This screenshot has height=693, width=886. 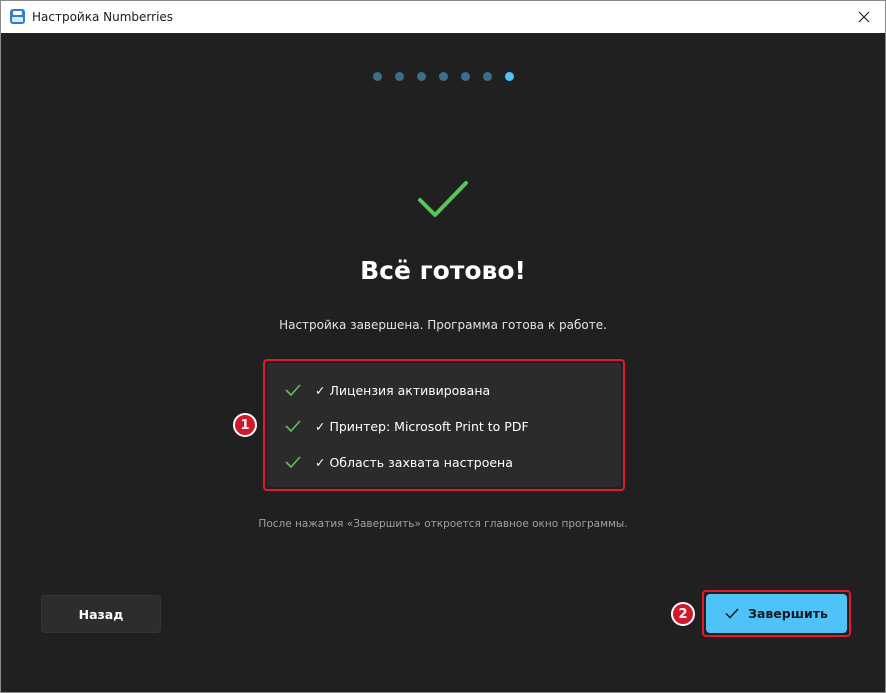 I want to click on page-title: Всё готово!, so click(x=443, y=270).